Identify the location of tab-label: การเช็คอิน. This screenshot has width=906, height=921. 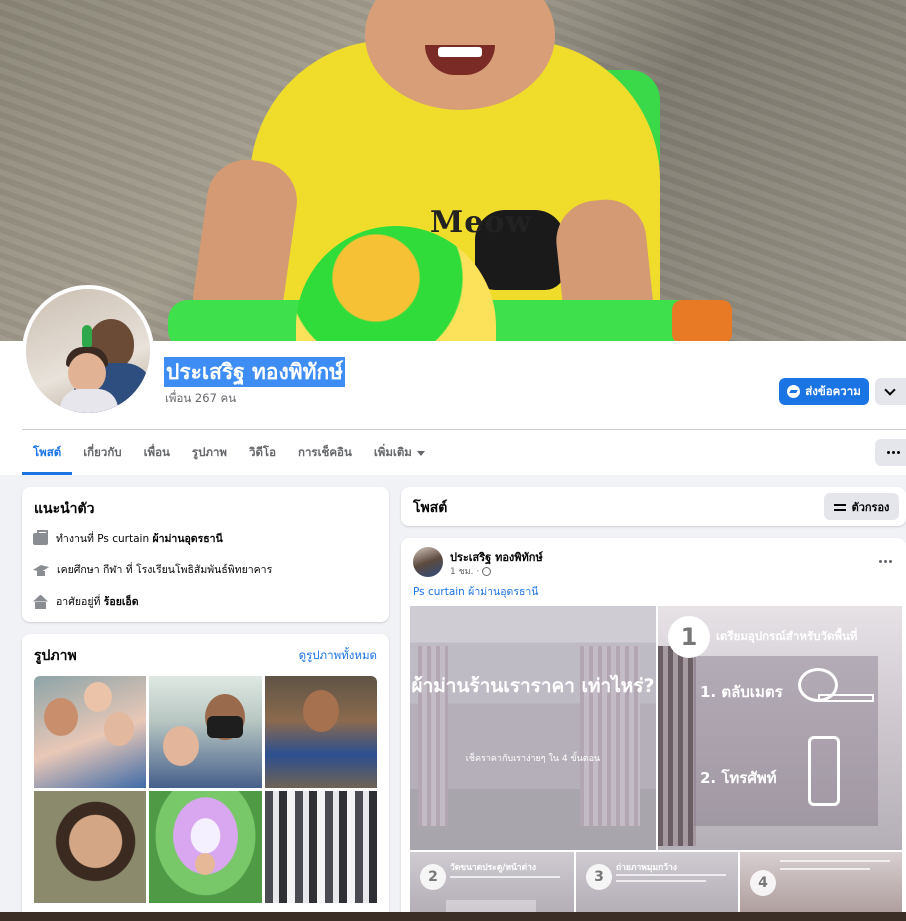
(325, 452).